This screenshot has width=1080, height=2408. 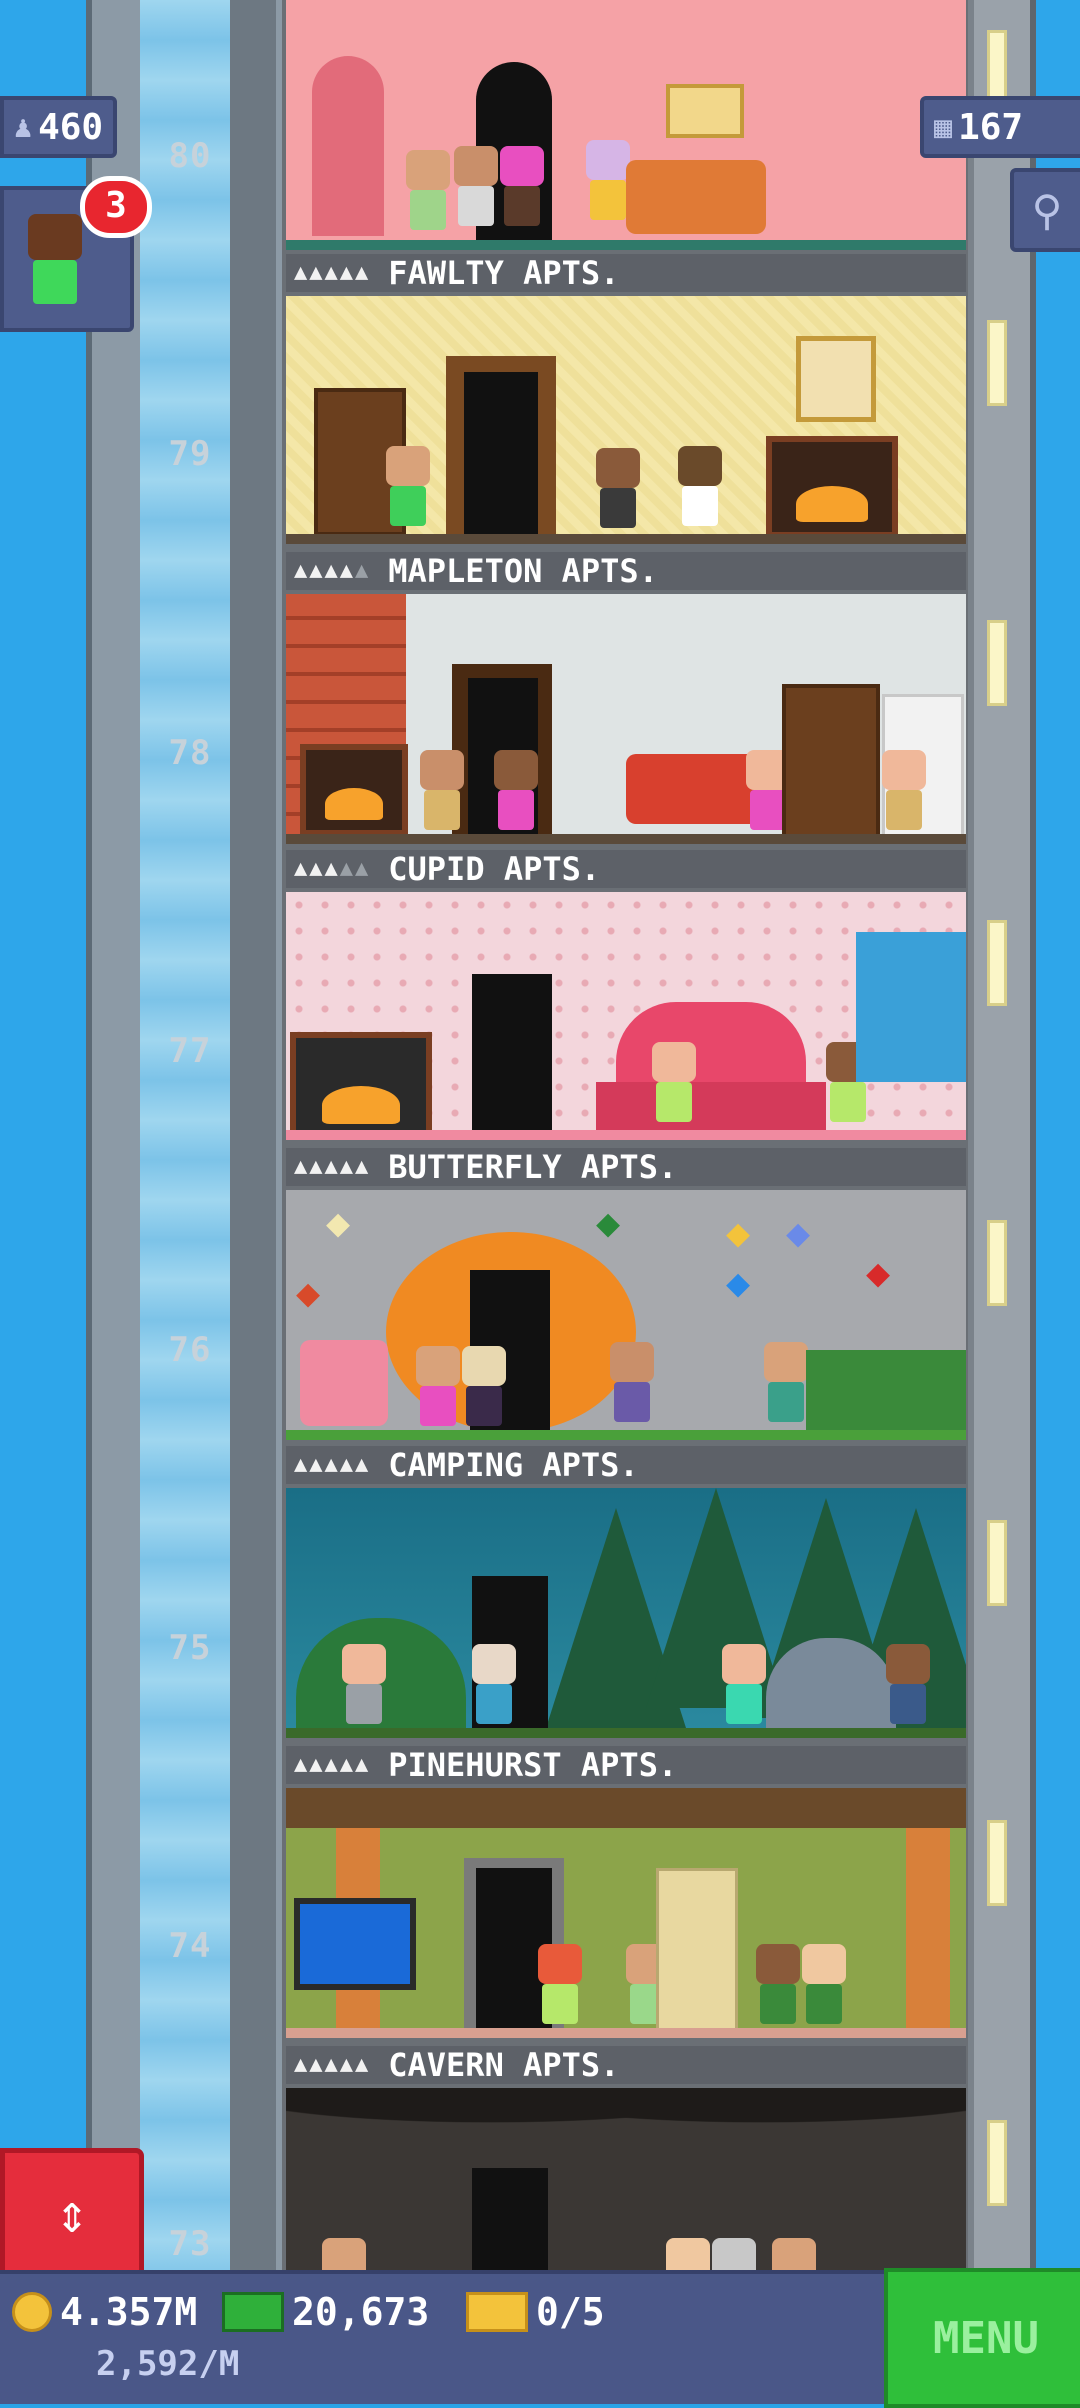 I want to click on tickets-value: 0/5, so click(x=570, y=2312).